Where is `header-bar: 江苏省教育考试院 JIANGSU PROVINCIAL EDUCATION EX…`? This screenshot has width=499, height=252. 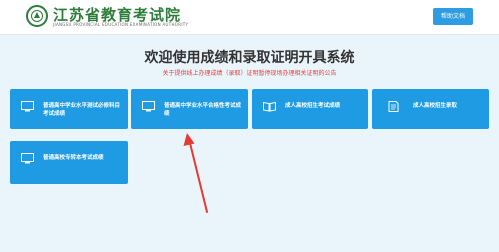
header-bar: 江苏省教育考试院 JIANGSU PROVINCIAL EDUCATION EX… is located at coordinates (249, 17).